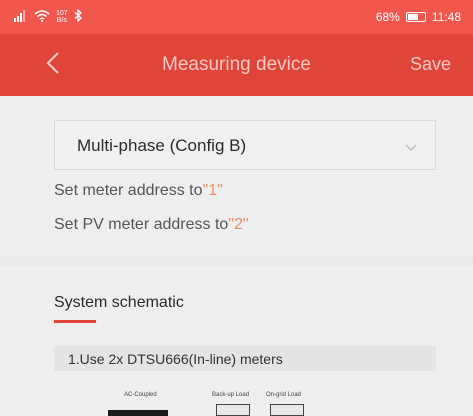  I want to click on battery-percent: 68%, so click(387, 17).